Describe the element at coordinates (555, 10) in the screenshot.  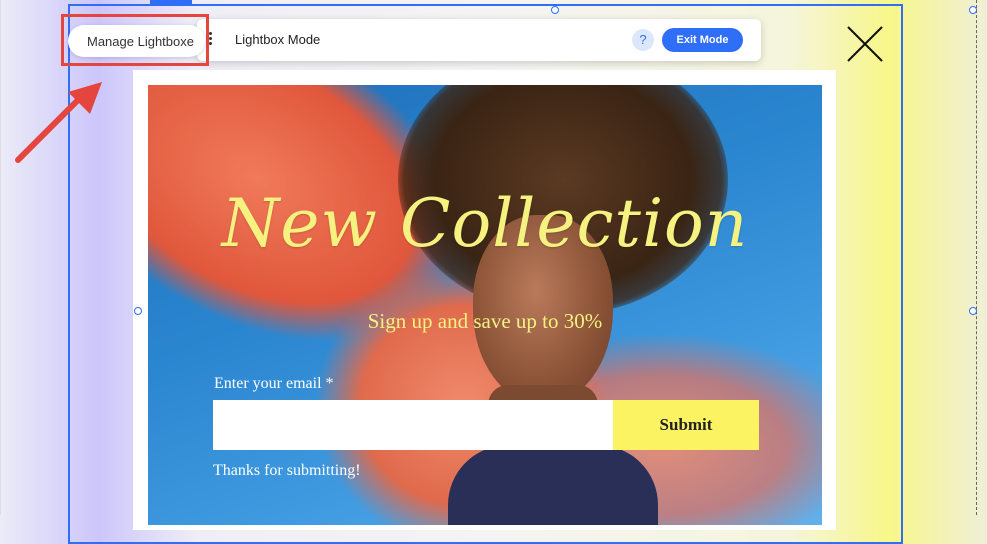
I see `resize-handle-top` at that location.